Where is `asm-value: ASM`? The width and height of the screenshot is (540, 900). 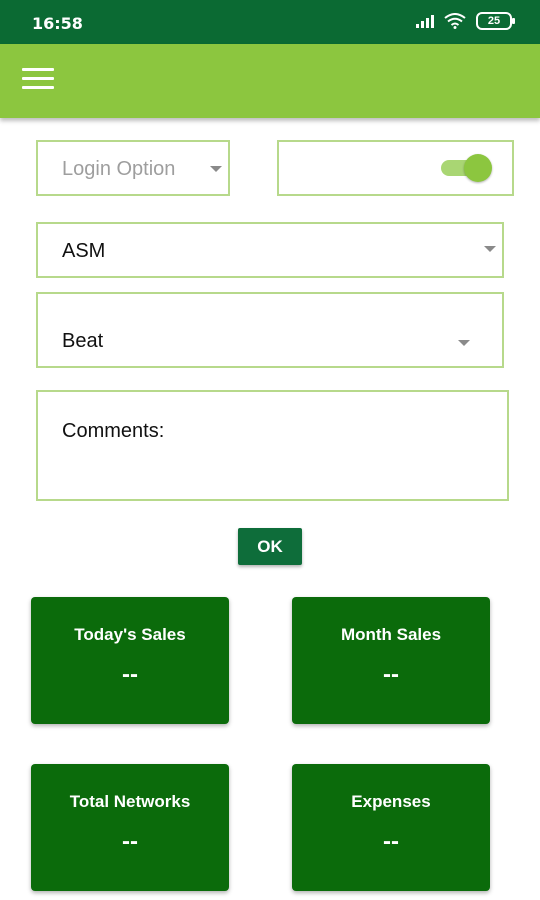 asm-value: ASM is located at coordinates (84, 251).